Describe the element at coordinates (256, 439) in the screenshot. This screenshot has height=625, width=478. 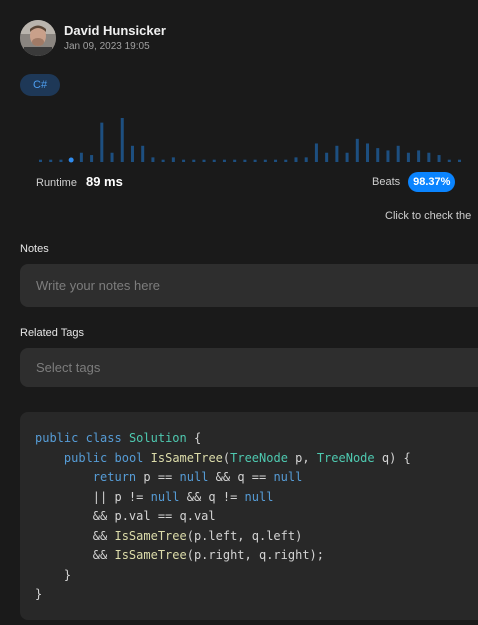
I see `code-line: public class Solution {` at that location.